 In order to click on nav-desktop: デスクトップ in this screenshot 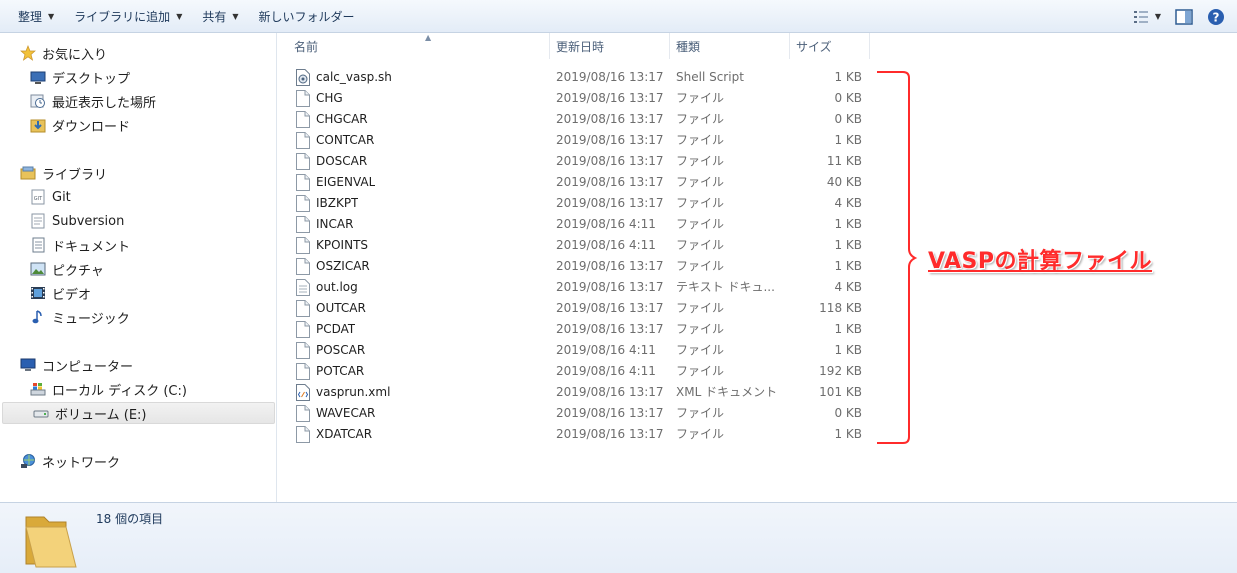, I will do `click(138, 77)`.